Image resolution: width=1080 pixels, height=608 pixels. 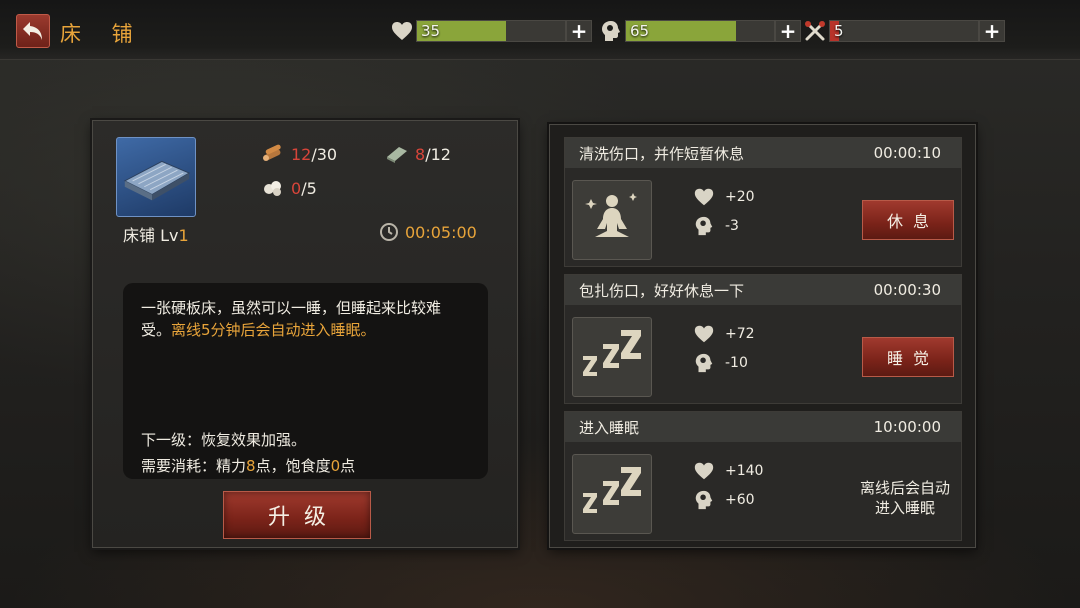 What do you see at coordinates (579, 31) in the screenshot?
I see `add-health-button: +` at bounding box center [579, 31].